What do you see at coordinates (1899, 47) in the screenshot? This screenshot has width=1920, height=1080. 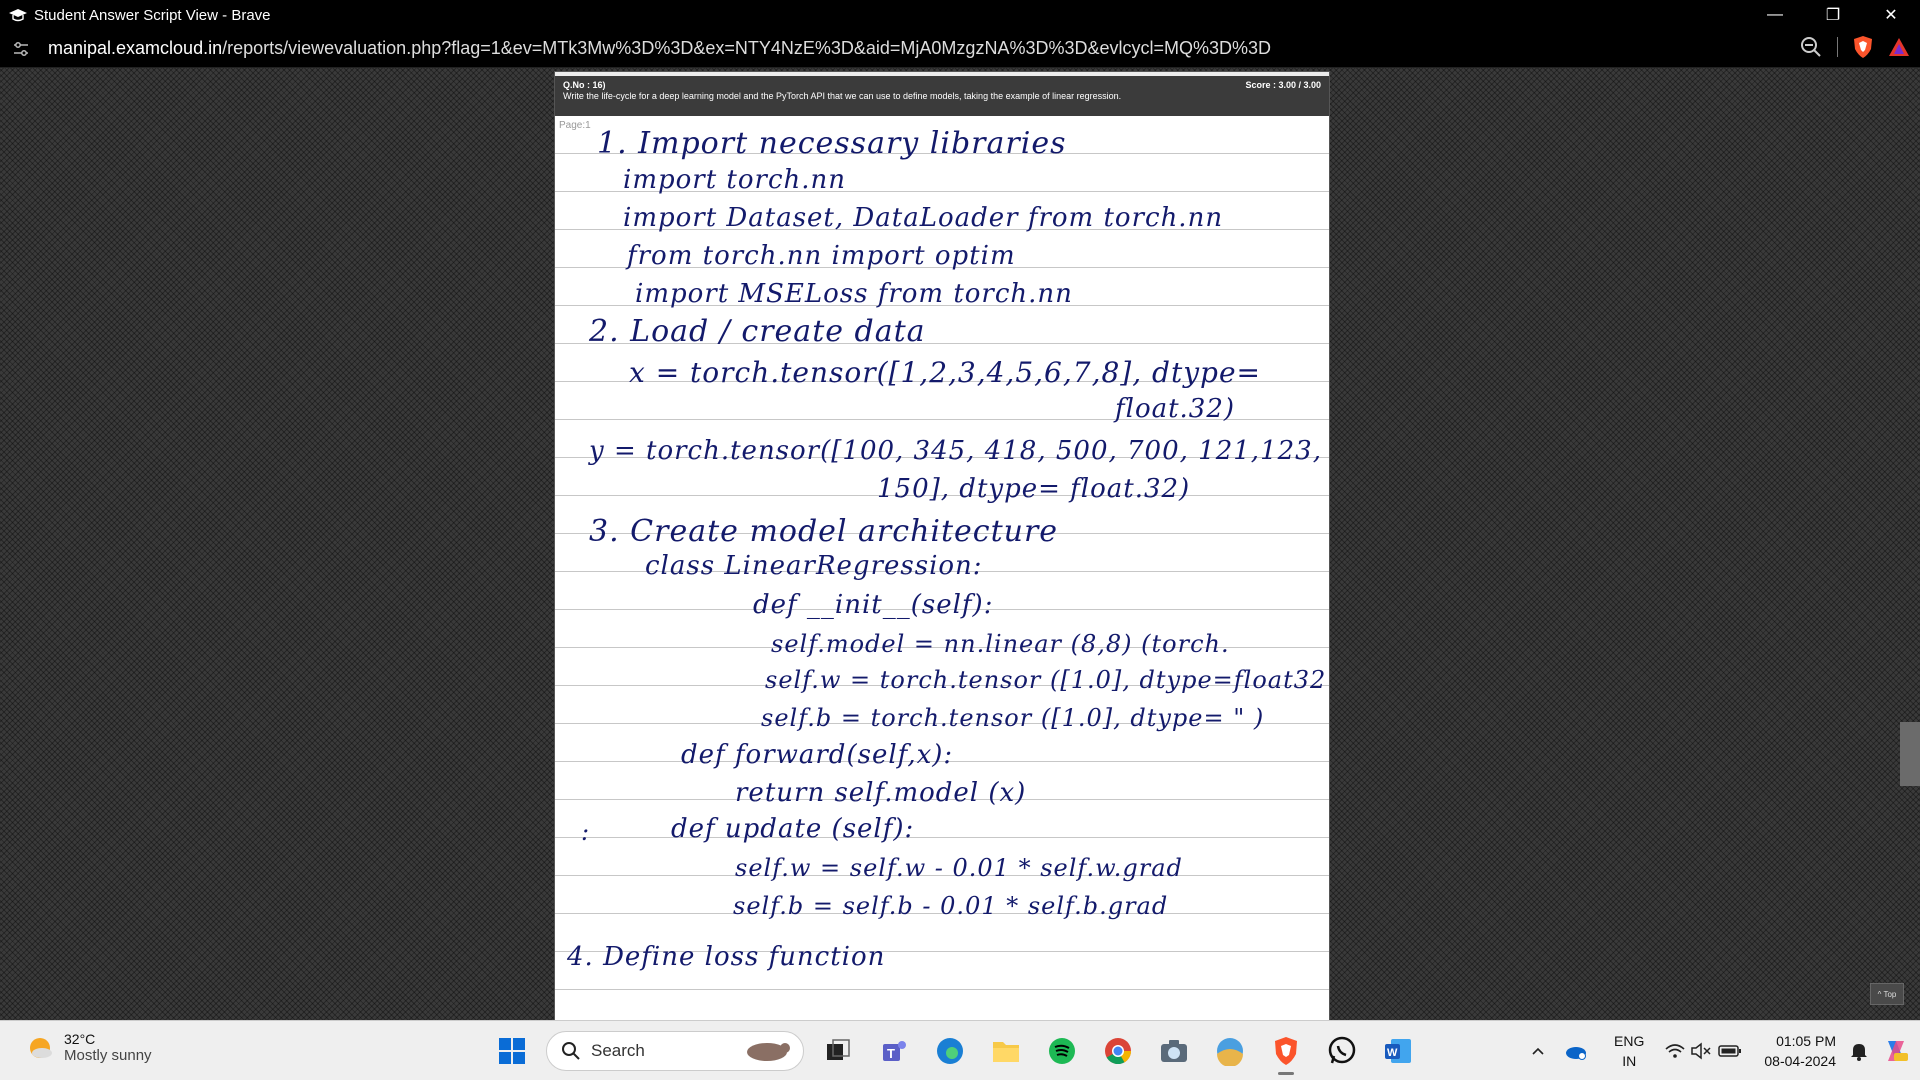 I see `brave-rewards-icon` at bounding box center [1899, 47].